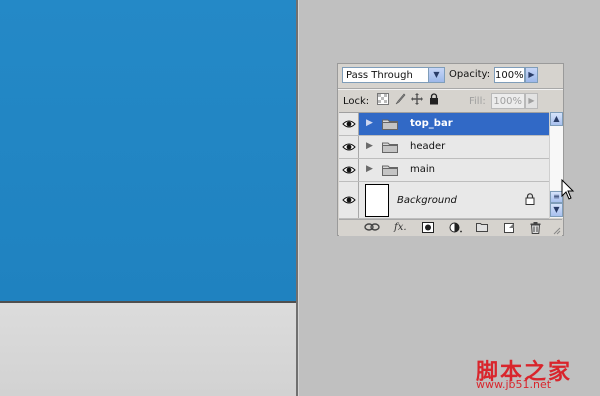 The width and height of the screenshot is (600, 396). Describe the element at coordinates (408, 101) in the screenshot. I see `lock-options` at that location.